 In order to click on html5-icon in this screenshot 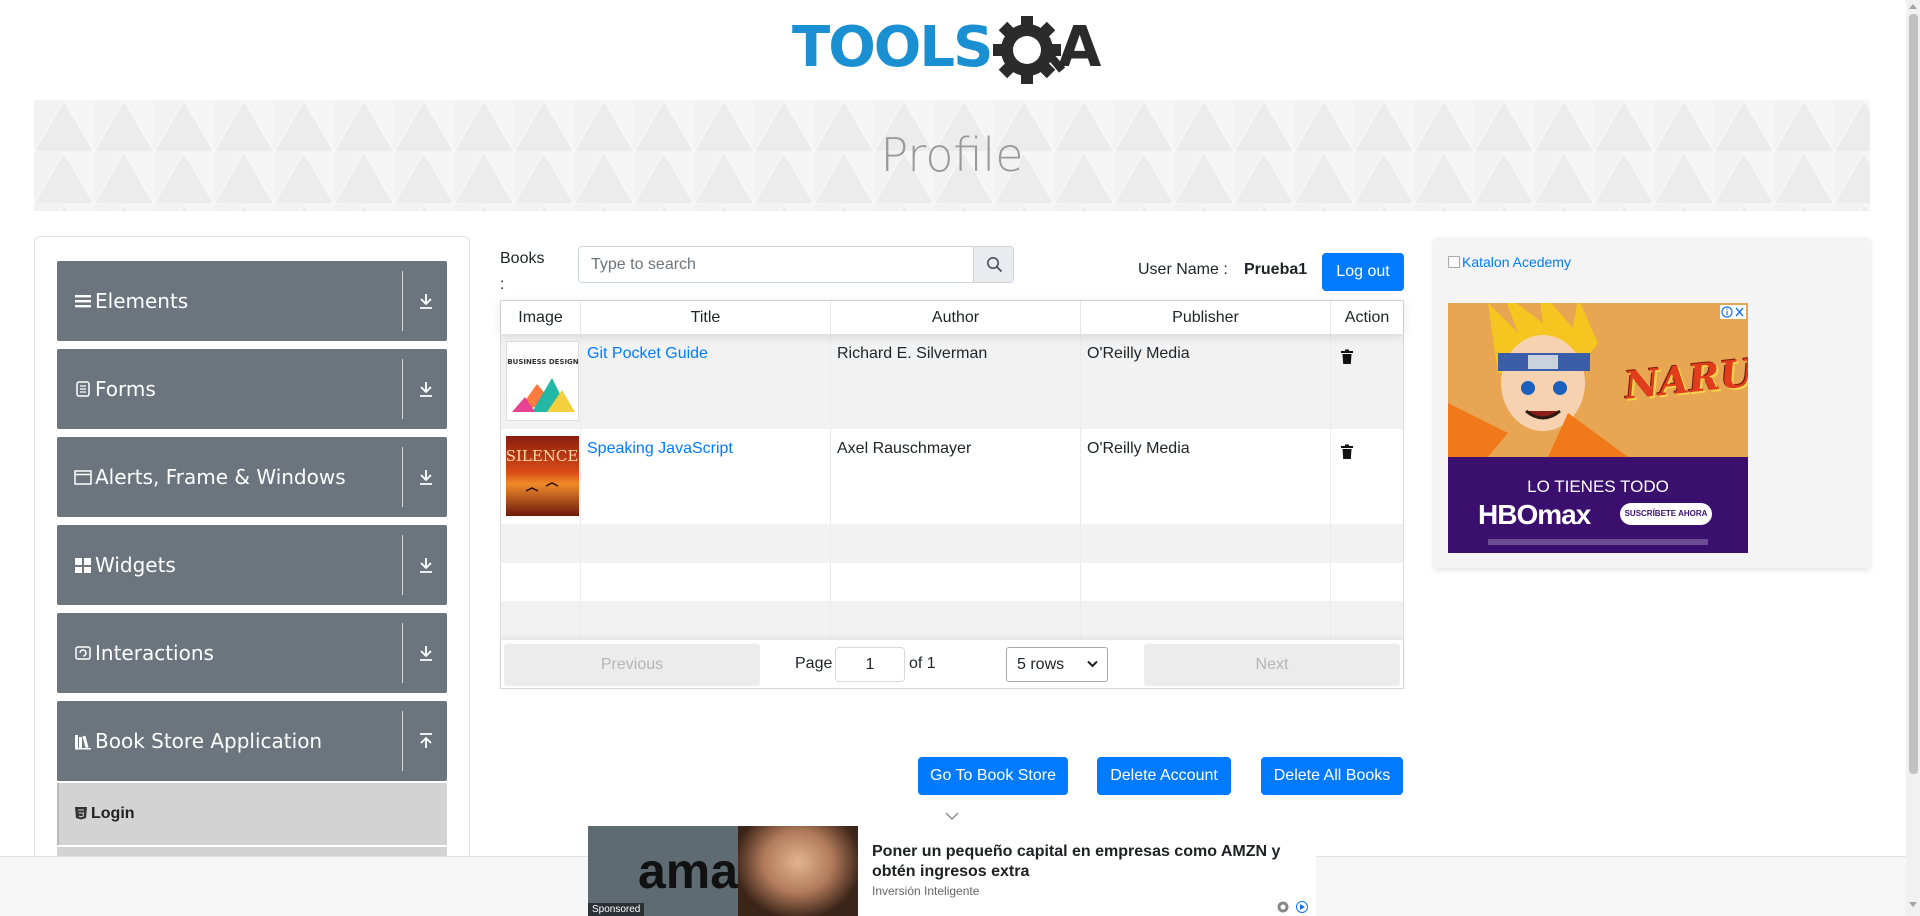, I will do `click(81, 813)`.